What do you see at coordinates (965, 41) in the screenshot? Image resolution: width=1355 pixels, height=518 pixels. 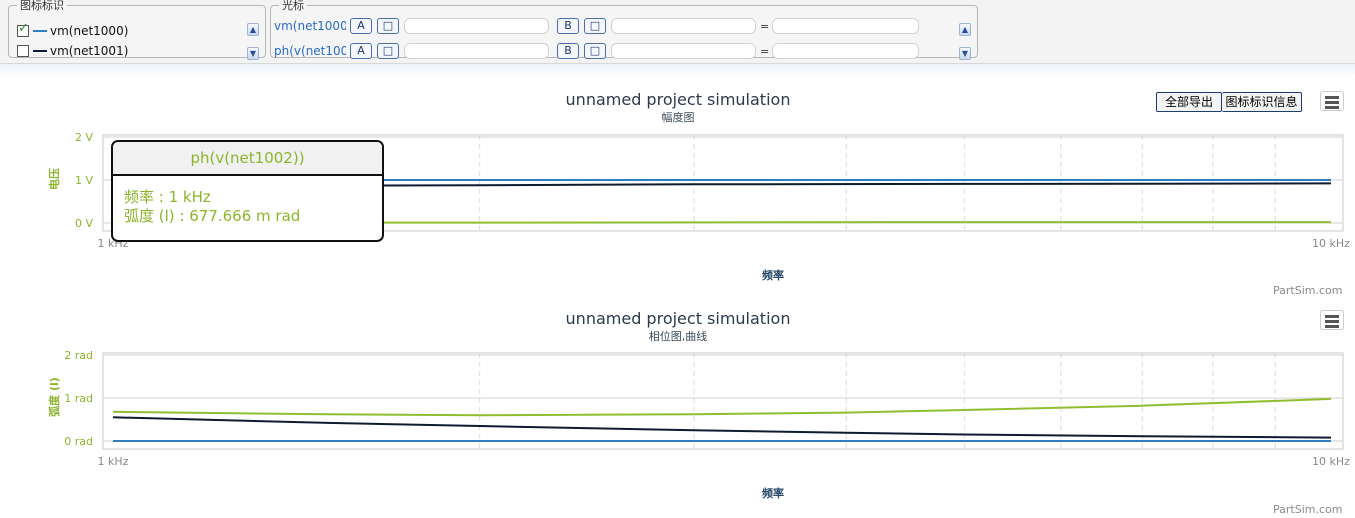 I see `cursor-scroll: ▲ ▼` at bounding box center [965, 41].